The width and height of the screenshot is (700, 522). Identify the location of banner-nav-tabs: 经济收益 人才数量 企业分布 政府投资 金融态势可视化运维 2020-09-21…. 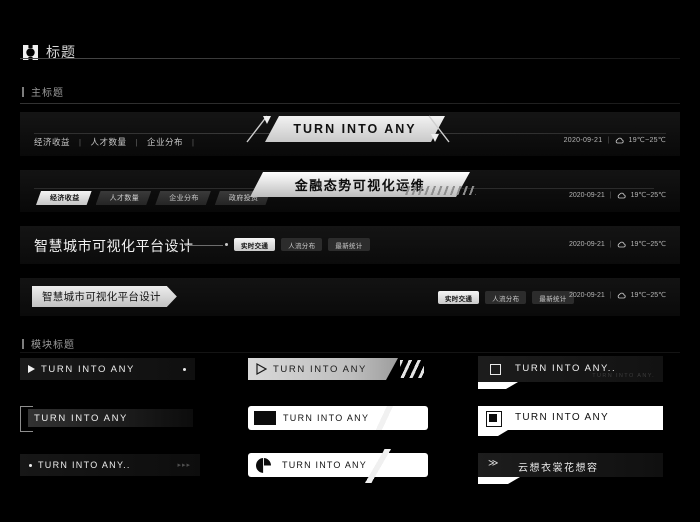
(350, 191).